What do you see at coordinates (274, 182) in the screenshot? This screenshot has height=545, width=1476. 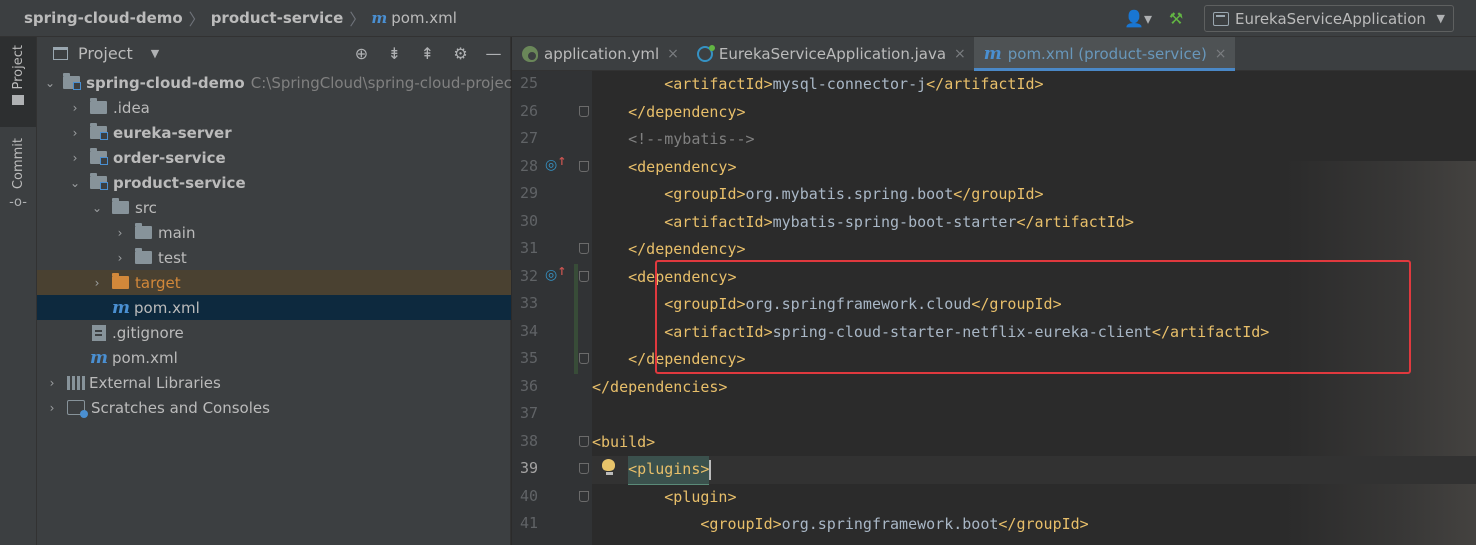 I see `tree-item-product-service: ⌄ product-service` at bounding box center [274, 182].